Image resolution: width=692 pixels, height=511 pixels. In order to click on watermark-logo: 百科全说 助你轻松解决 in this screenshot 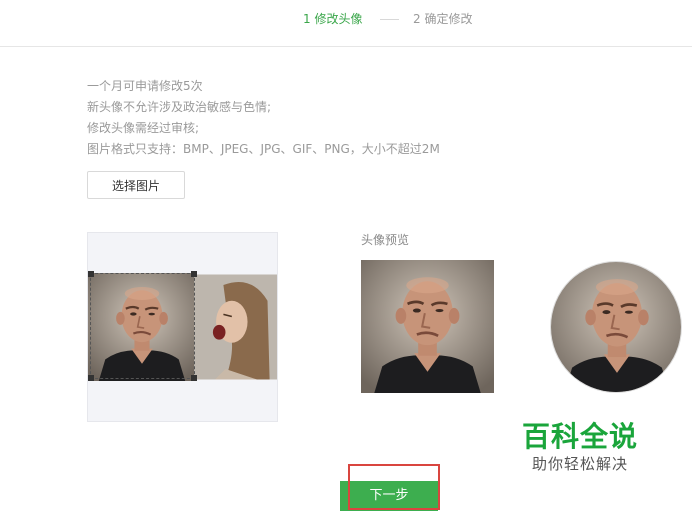, I will do `click(580, 447)`.